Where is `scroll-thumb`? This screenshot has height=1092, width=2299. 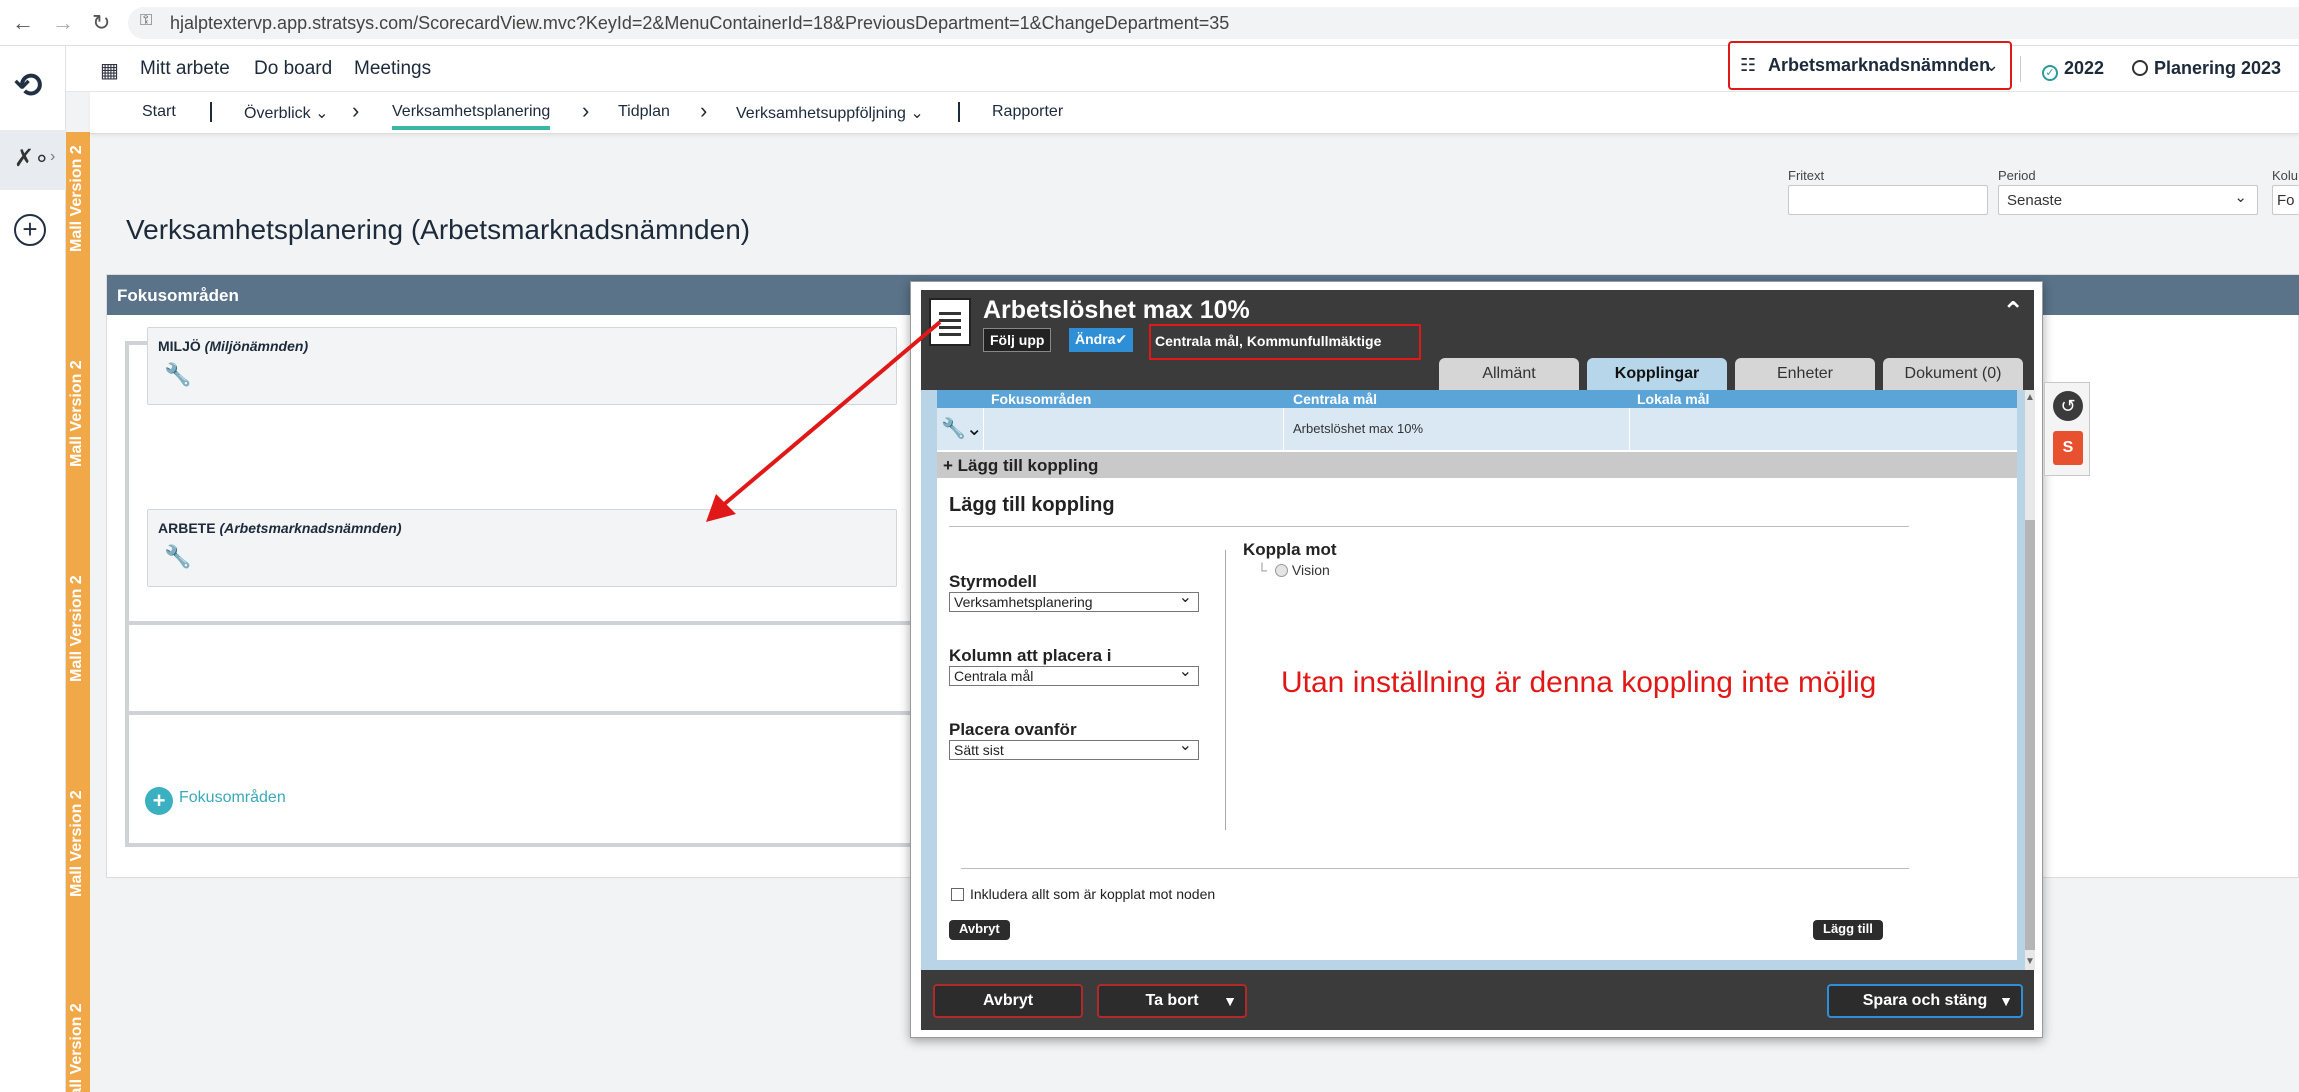 scroll-thumb is located at coordinates (2030, 735).